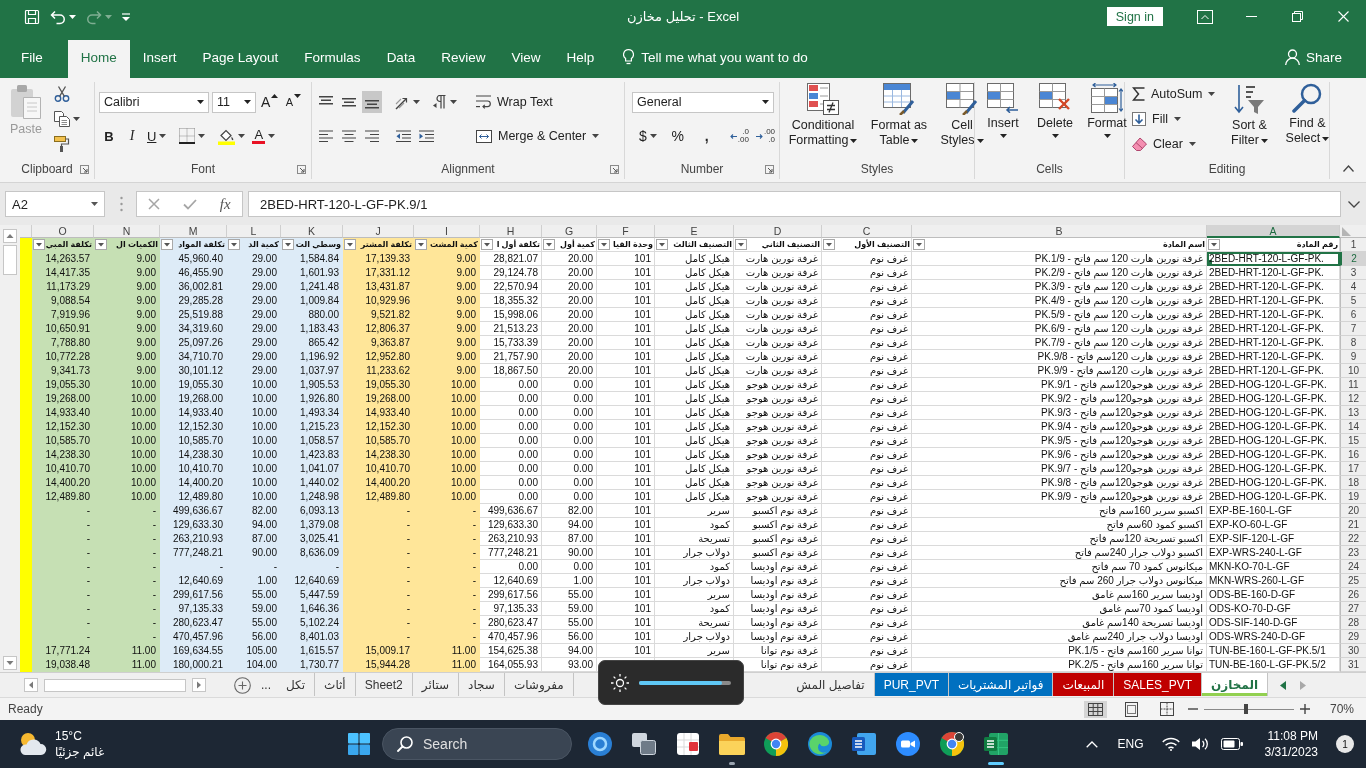 The width and height of the screenshot is (1366, 768). Describe the element at coordinates (648, 136) in the screenshot. I see `accounting-format-button: $` at that location.